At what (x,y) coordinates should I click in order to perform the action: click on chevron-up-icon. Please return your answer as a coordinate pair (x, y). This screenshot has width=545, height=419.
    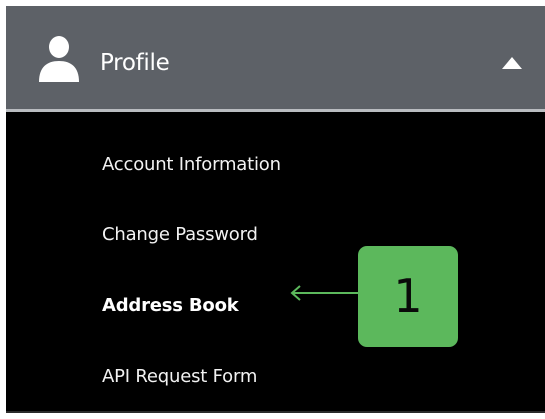
    Looking at the image, I should click on (512, 63).